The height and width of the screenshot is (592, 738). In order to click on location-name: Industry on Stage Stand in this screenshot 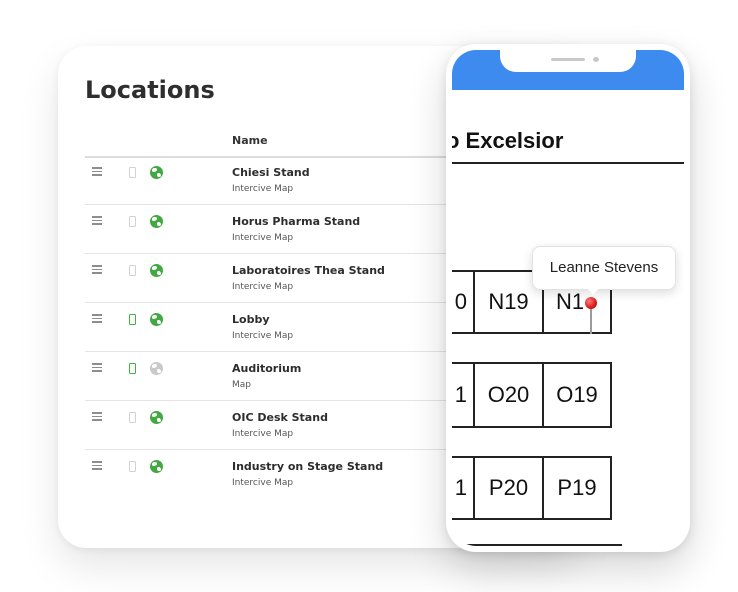, I will do `click(307, 466)`.